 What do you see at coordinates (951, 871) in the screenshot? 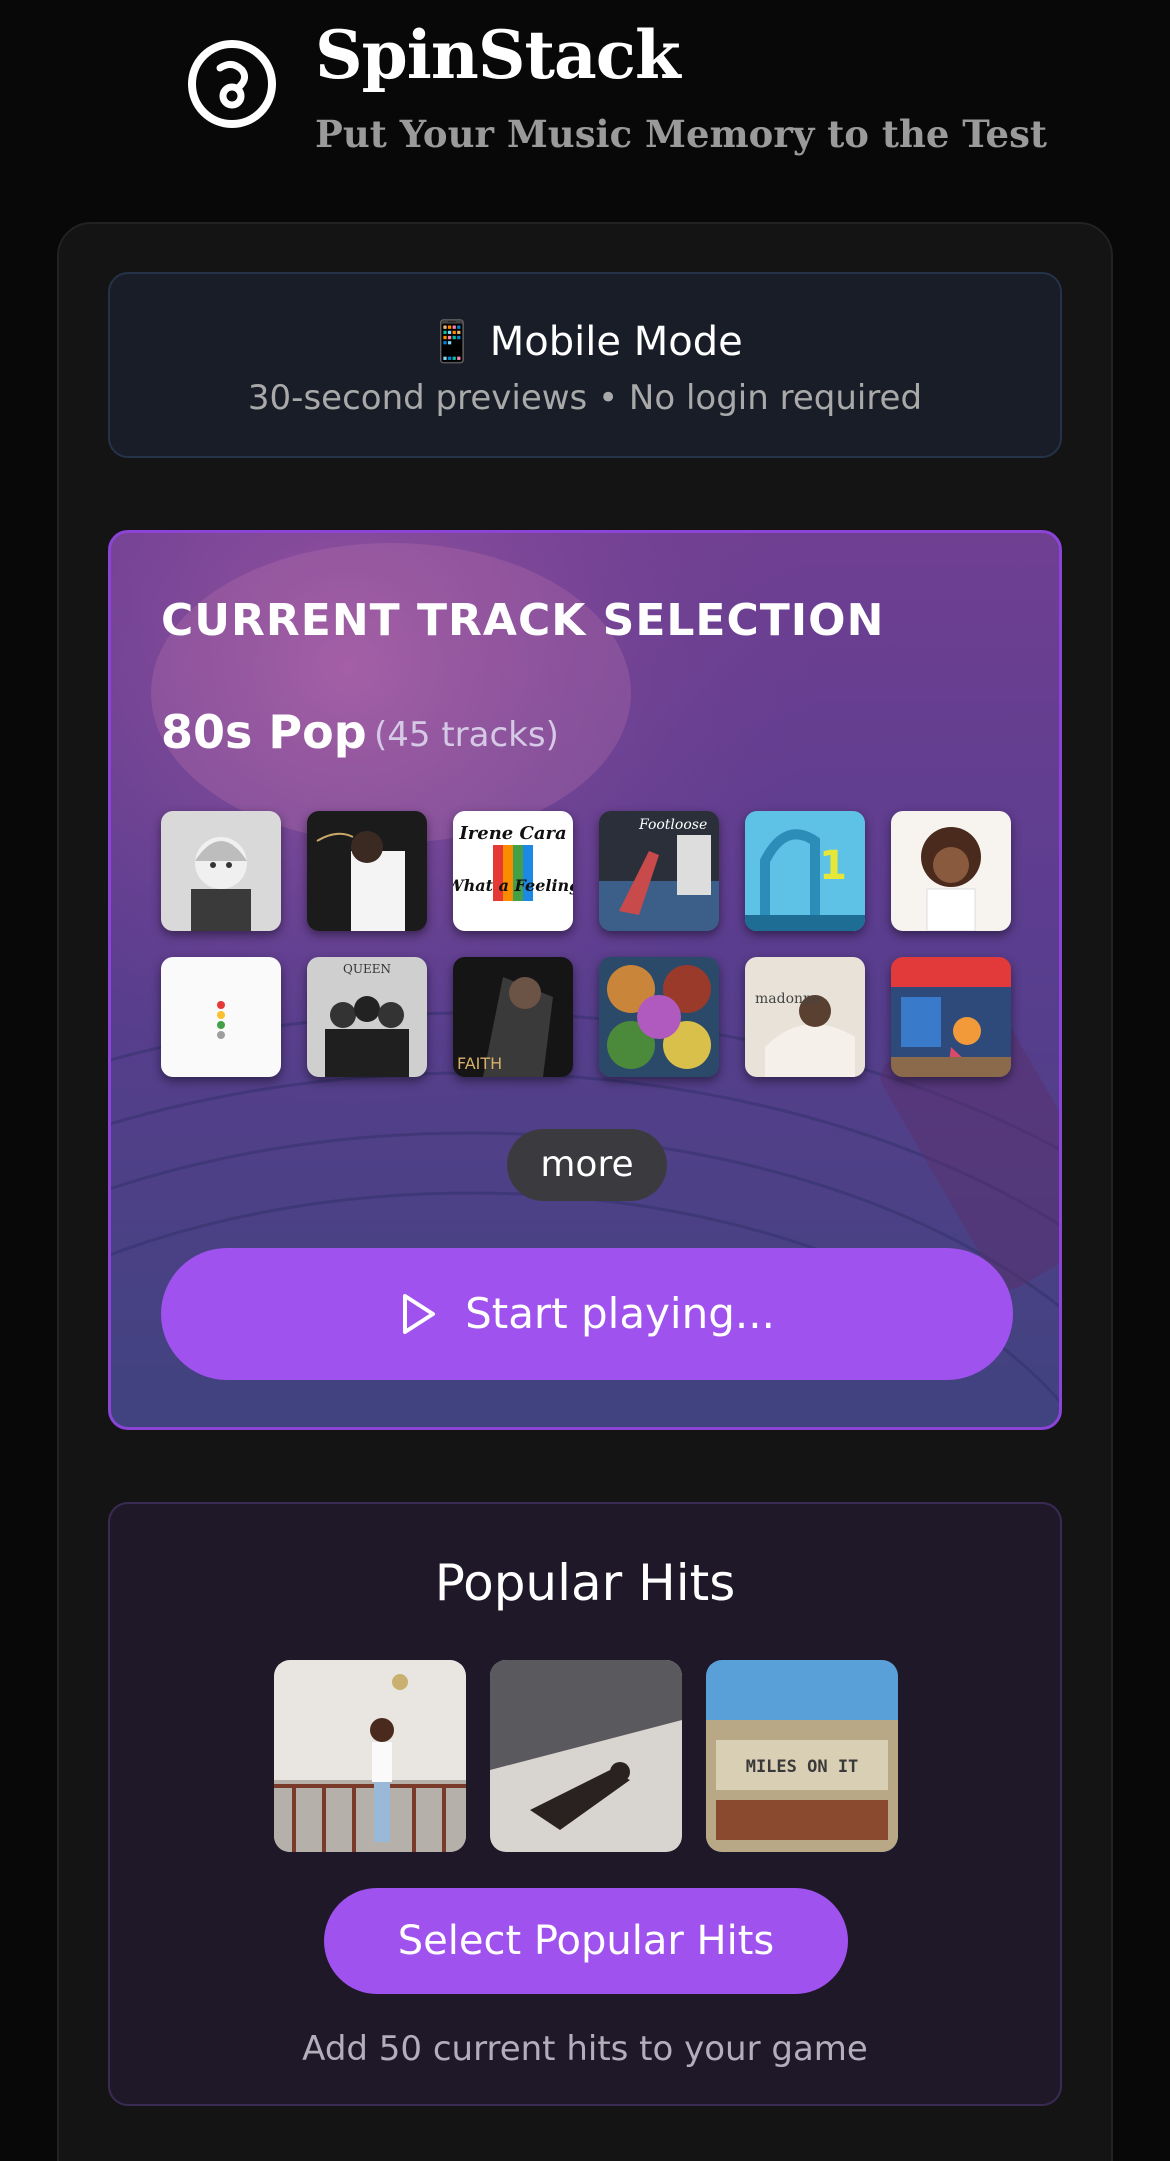
I see `album-cover-whitney` at bounding box center [951, 871].